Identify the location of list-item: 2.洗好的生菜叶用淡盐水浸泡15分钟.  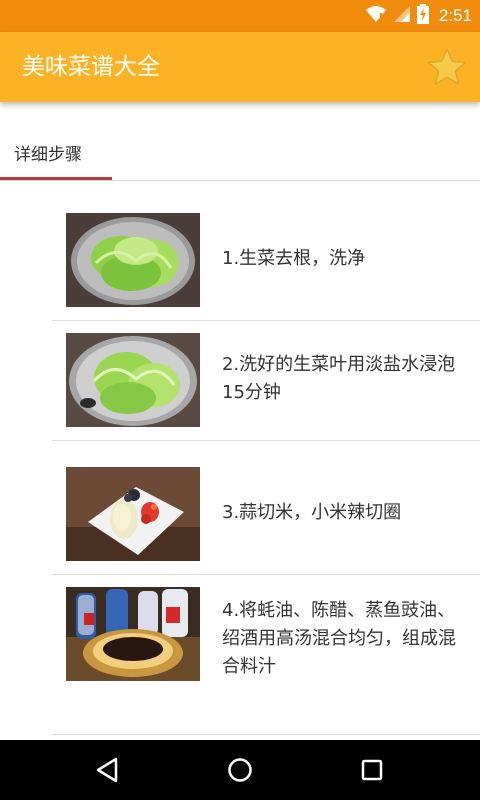
(266, 381).